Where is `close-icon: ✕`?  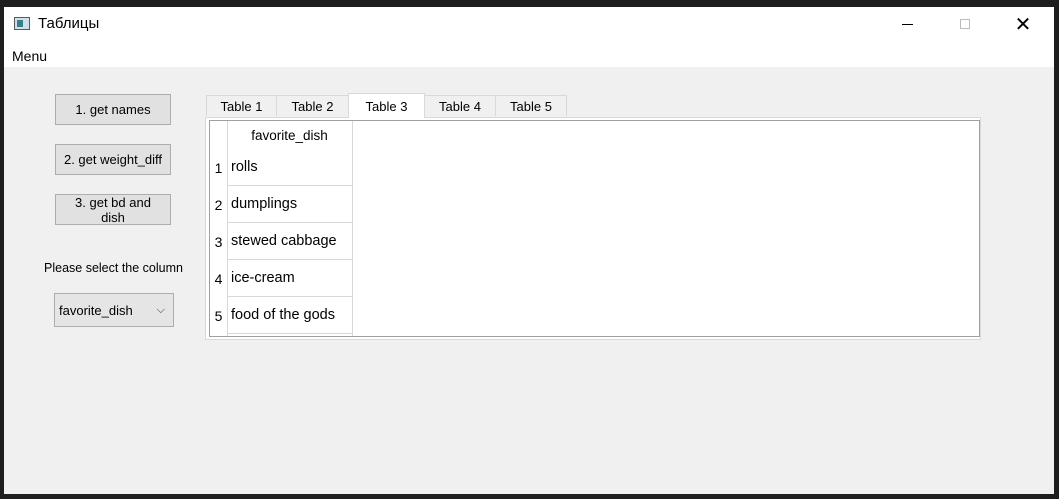 close-icon: ✕ is located at coordinates (1023, 24).